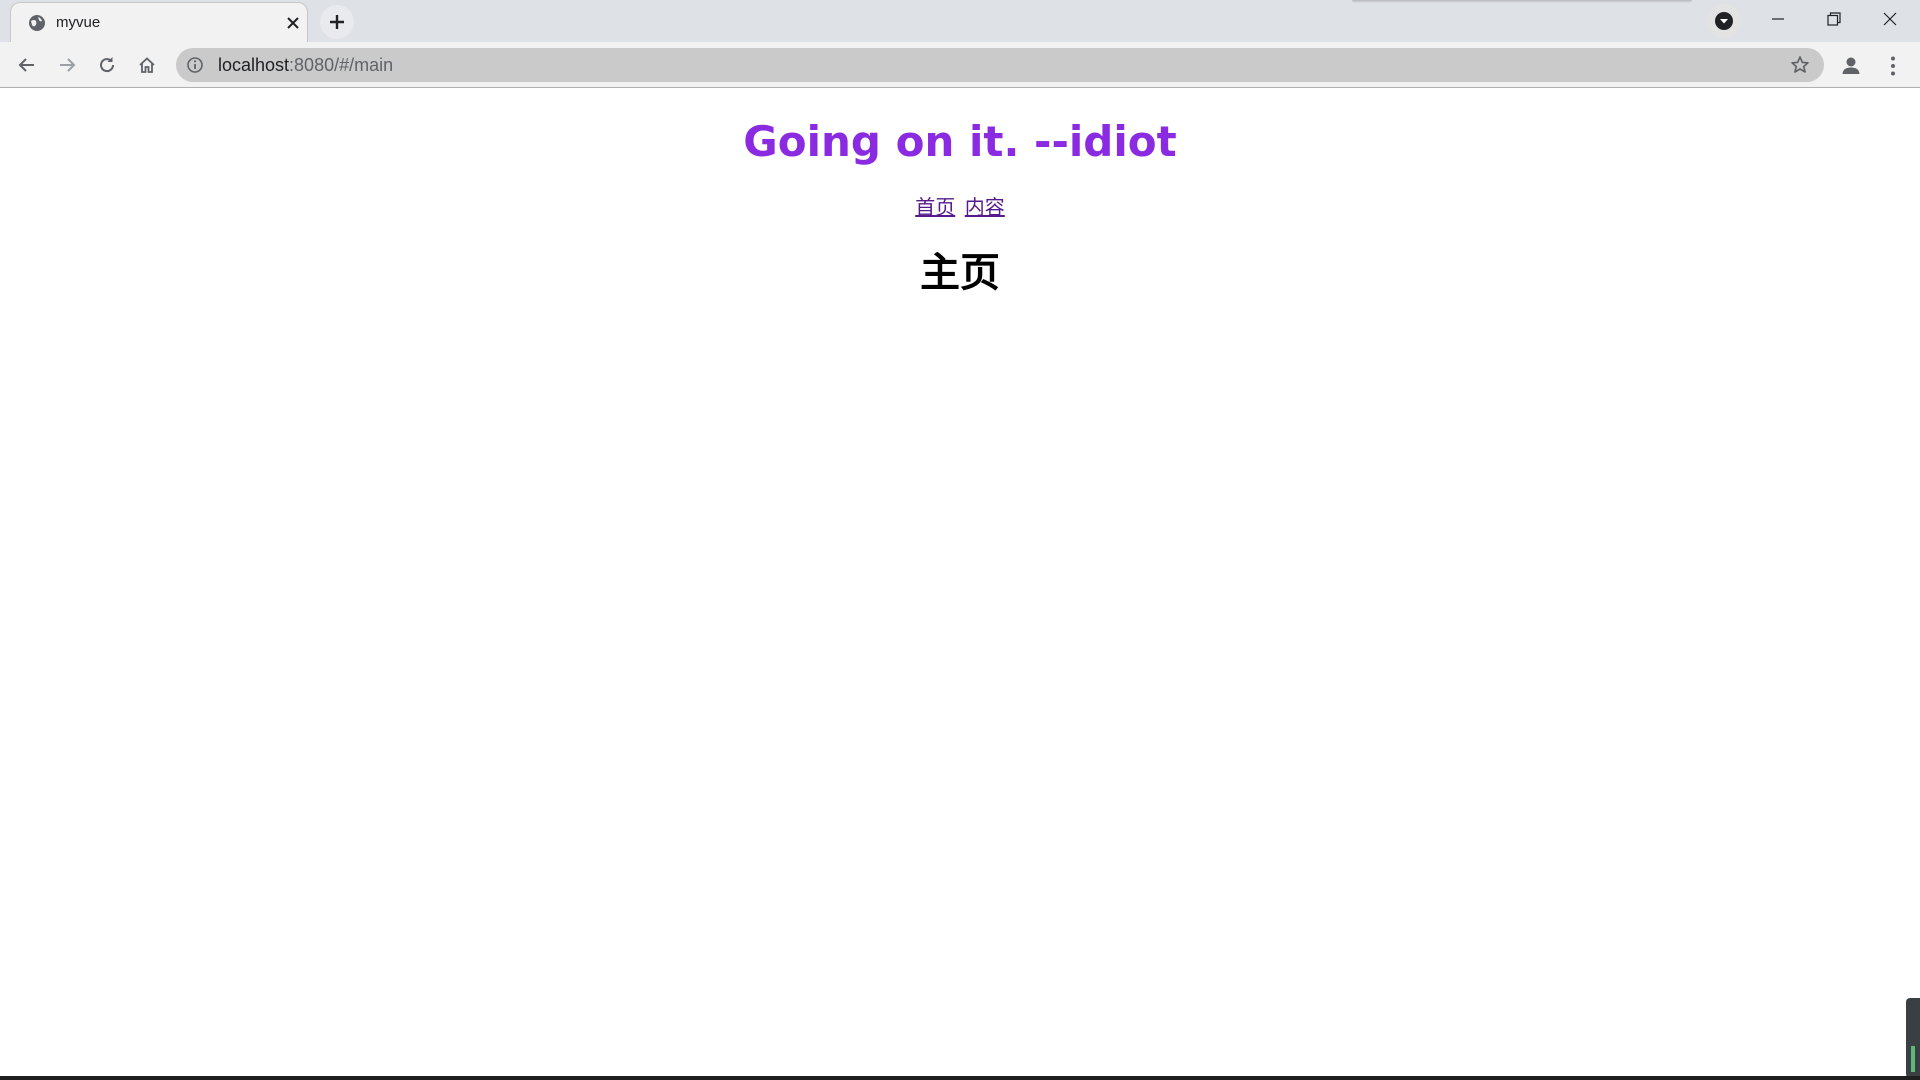  I want to click on new-tab-button, so click(337, 22).